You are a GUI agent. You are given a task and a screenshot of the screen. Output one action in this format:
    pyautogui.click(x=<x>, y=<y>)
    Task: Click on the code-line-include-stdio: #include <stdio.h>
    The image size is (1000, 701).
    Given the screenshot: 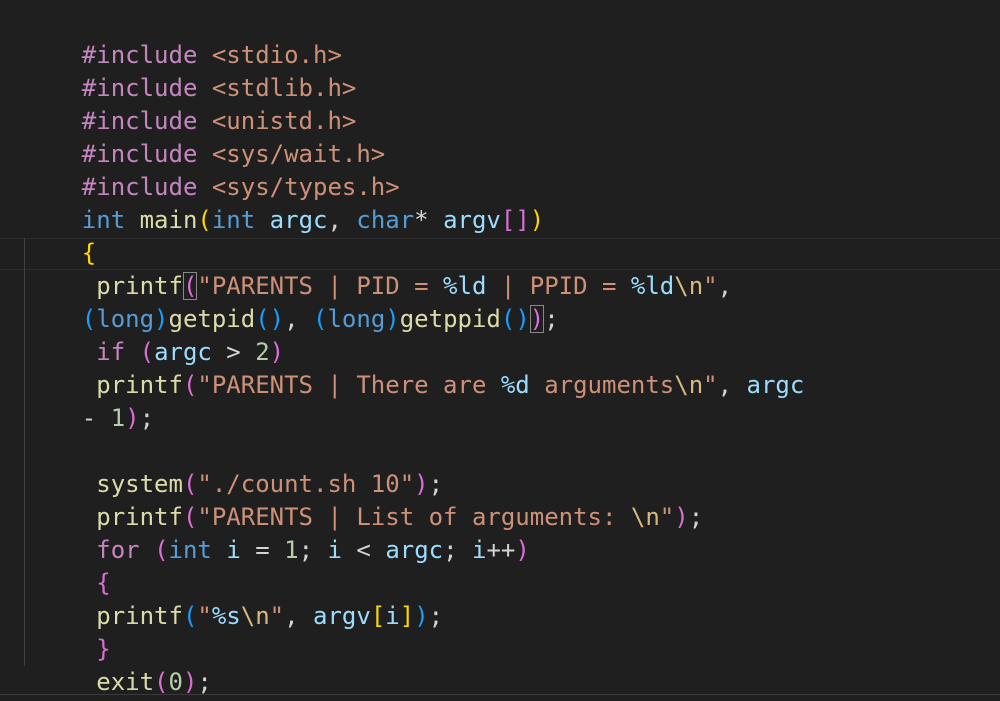 What is the action you would take?
    pyautogui.click(x=183, y=37)
    